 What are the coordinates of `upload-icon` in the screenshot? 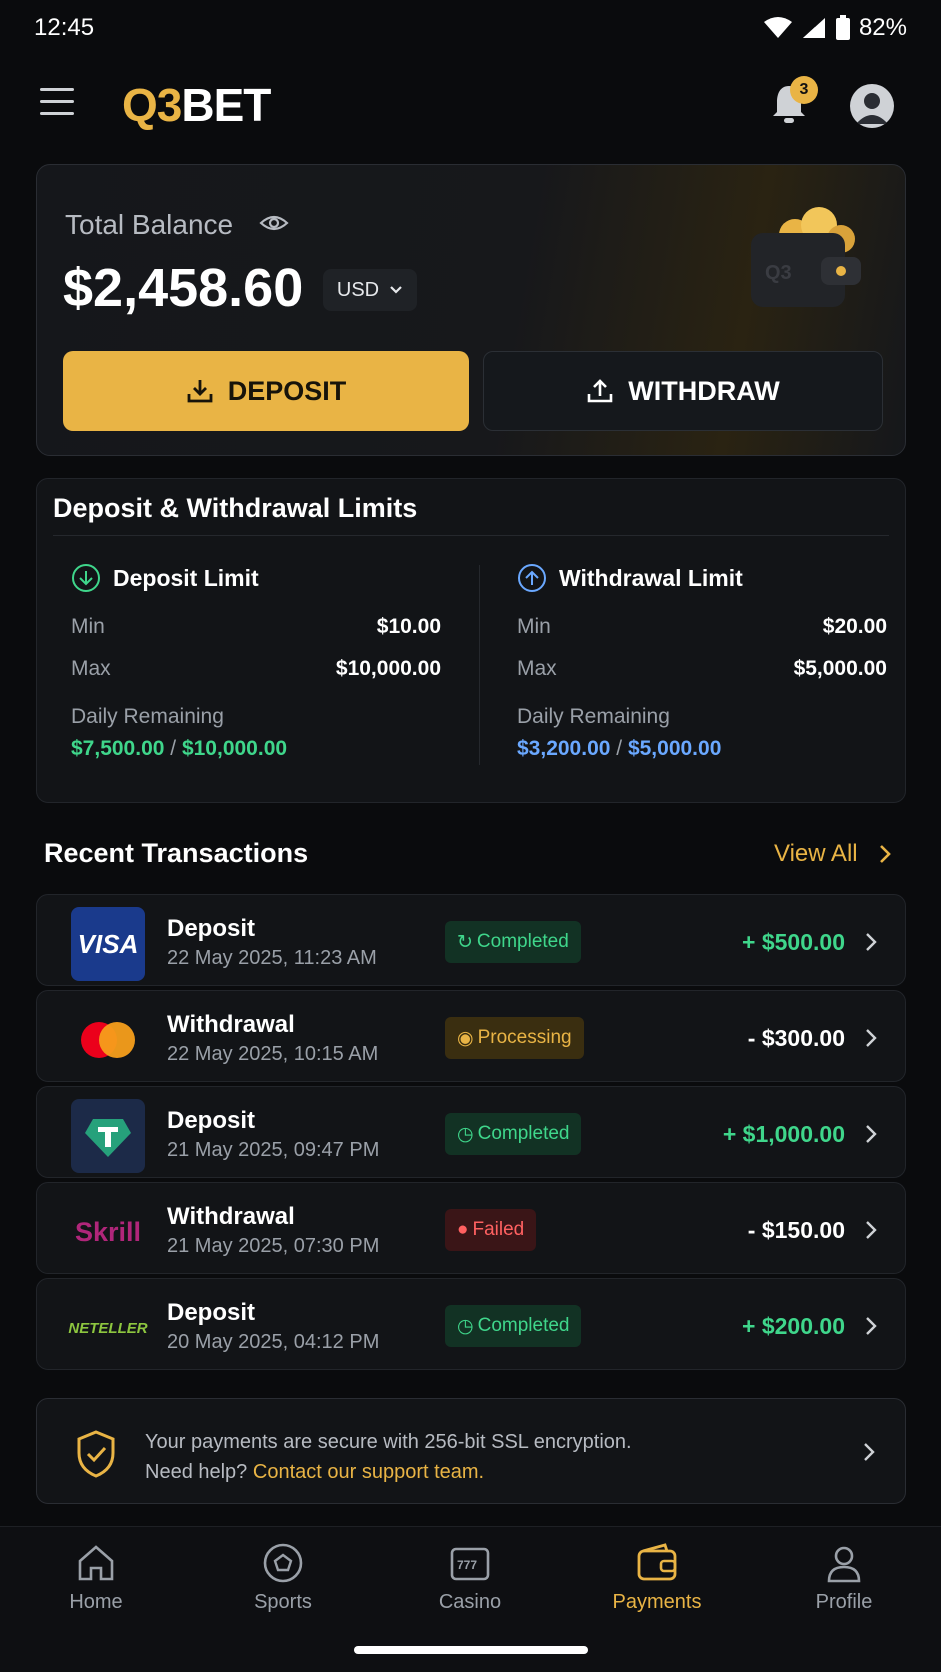 It's located at (600, 391).